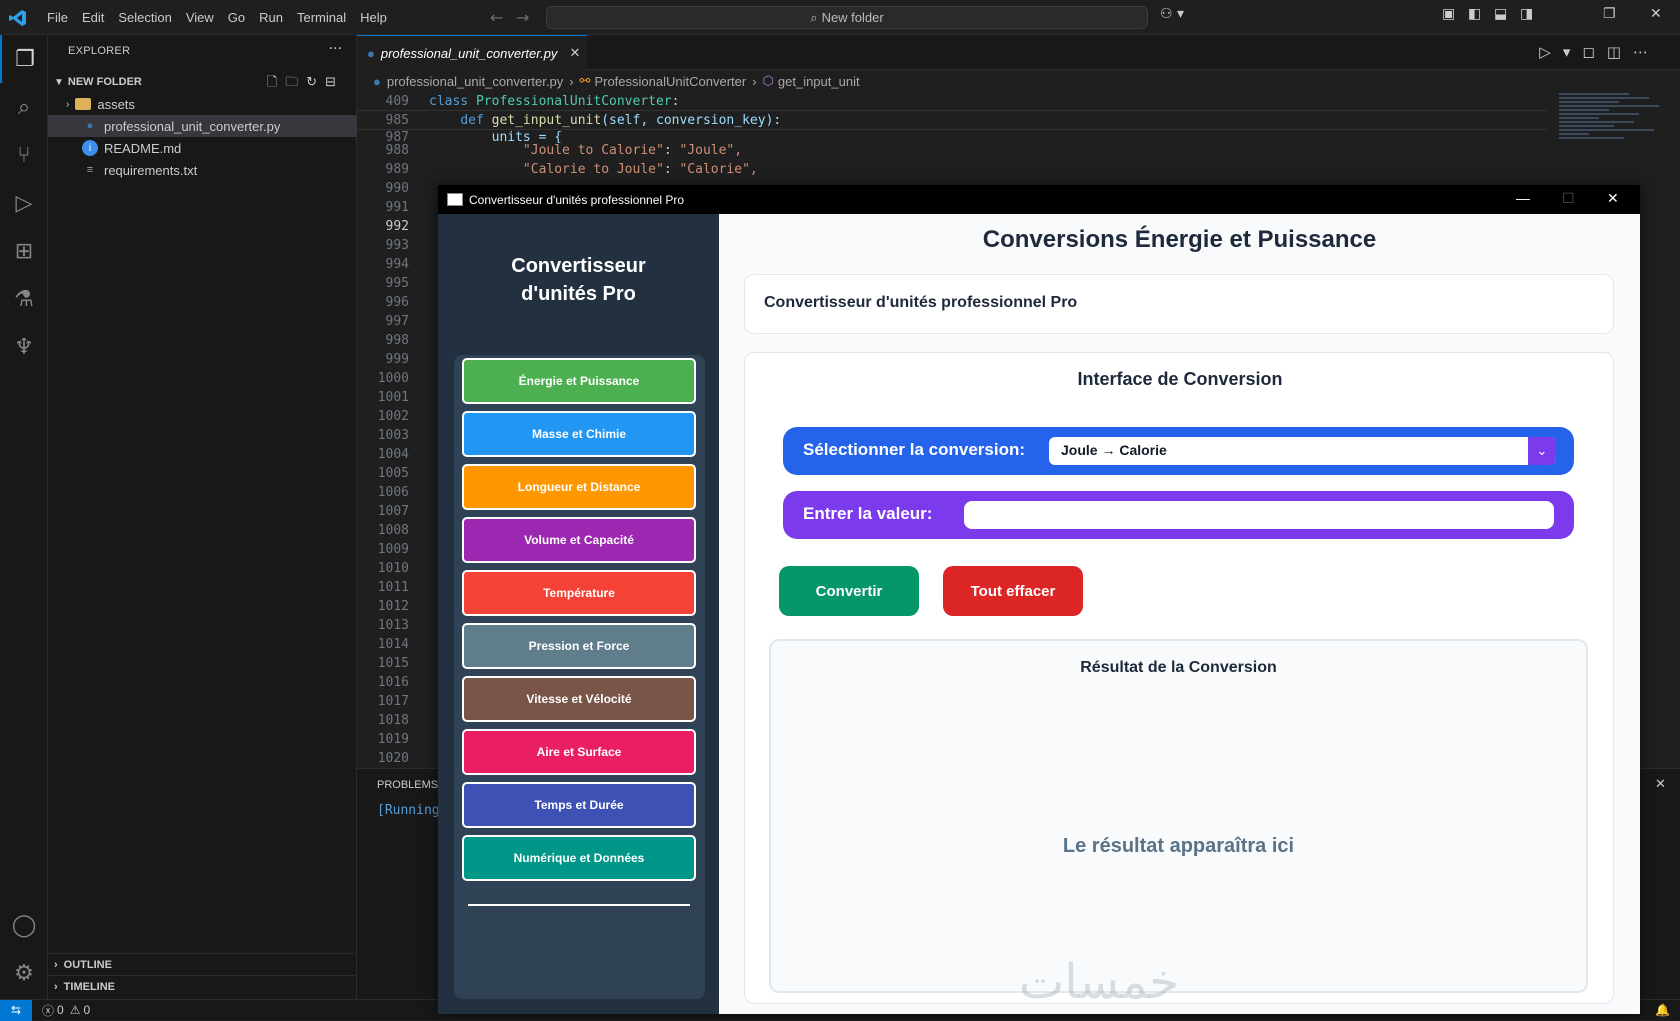 The width and height of the screenshot is (1680, 1021). What do you see at coordinates (373, 17) in the screenshot?
I see `menu-help: Help` at bounding box center [373, 17].